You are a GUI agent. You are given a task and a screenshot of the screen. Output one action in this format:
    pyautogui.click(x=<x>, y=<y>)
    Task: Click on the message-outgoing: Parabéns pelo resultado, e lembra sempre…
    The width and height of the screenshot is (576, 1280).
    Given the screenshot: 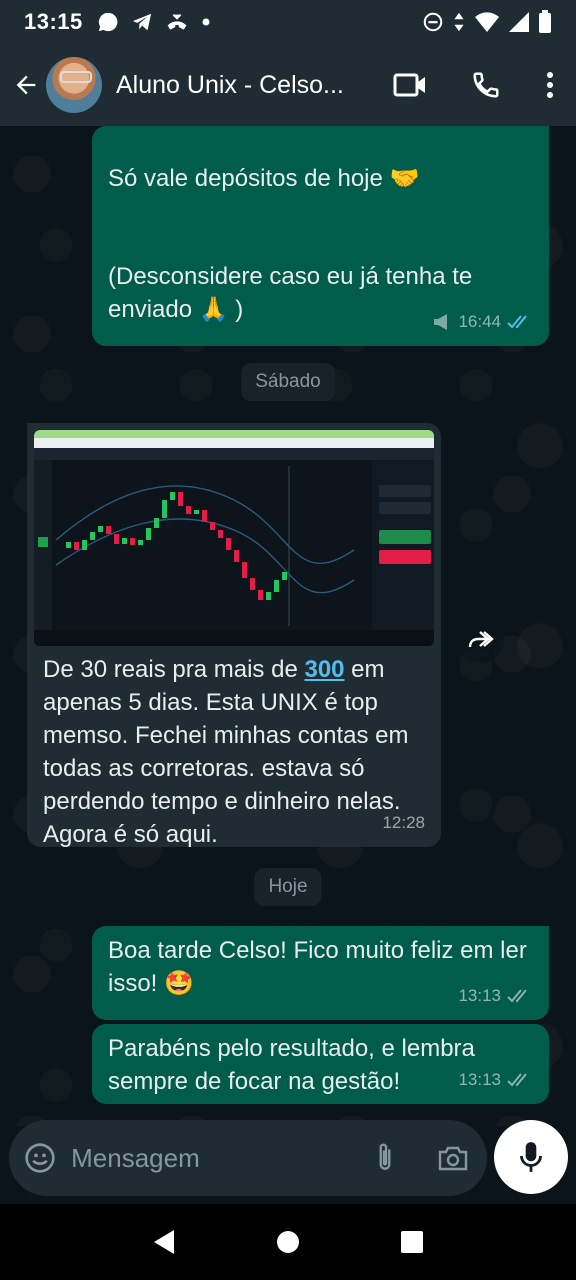 What is the action you would take?
    pyautogui.click(x=320, y=1064)
    